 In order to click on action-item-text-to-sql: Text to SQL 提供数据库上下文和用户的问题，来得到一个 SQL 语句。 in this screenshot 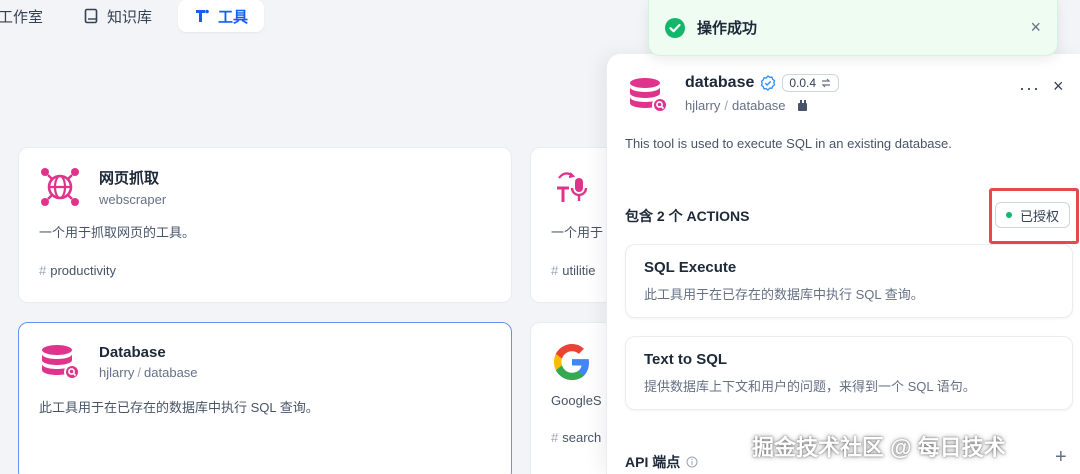, I will do `click(849, 373)`.